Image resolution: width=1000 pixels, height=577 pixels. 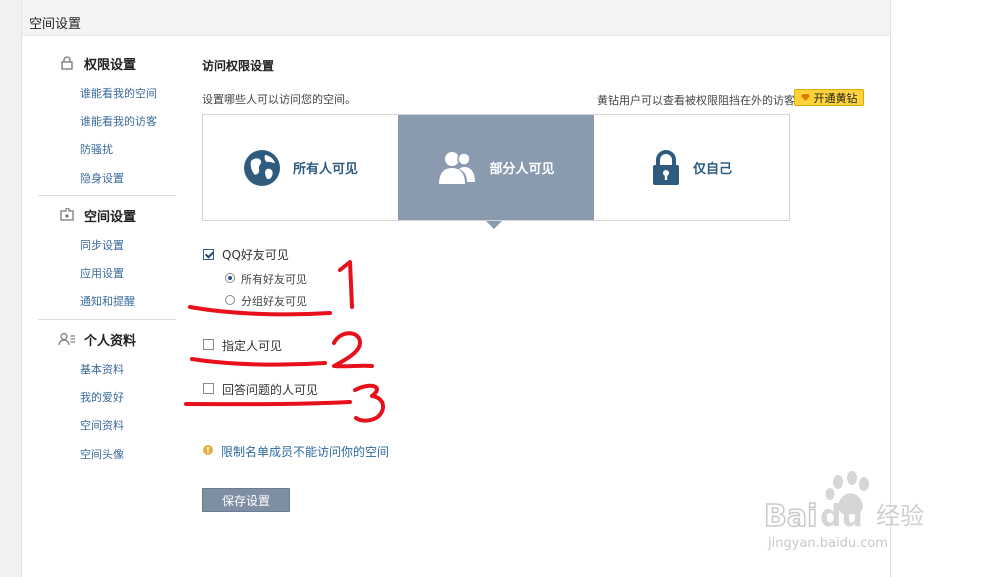 What do you see at coordinates (805, 97) in the screenshot?
I see `diamond-icon` at bounding box center [805, 97].